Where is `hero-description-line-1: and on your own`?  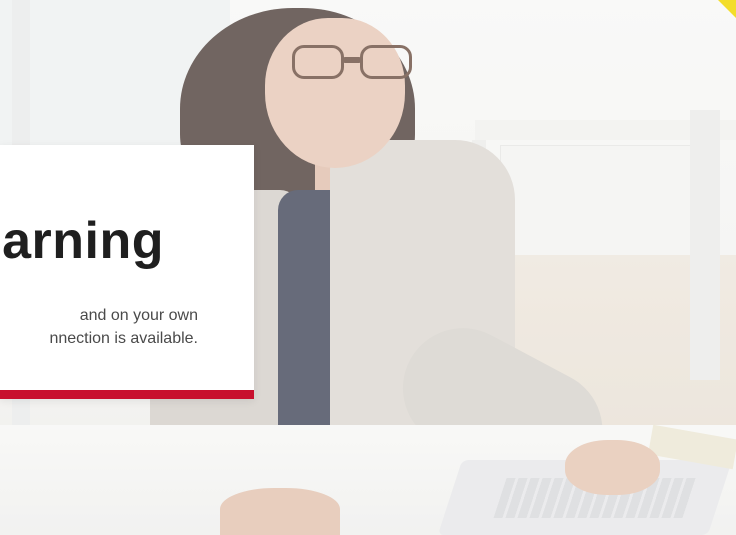 hero-description-line-1: and on your own is located at coordinates (138, 315).